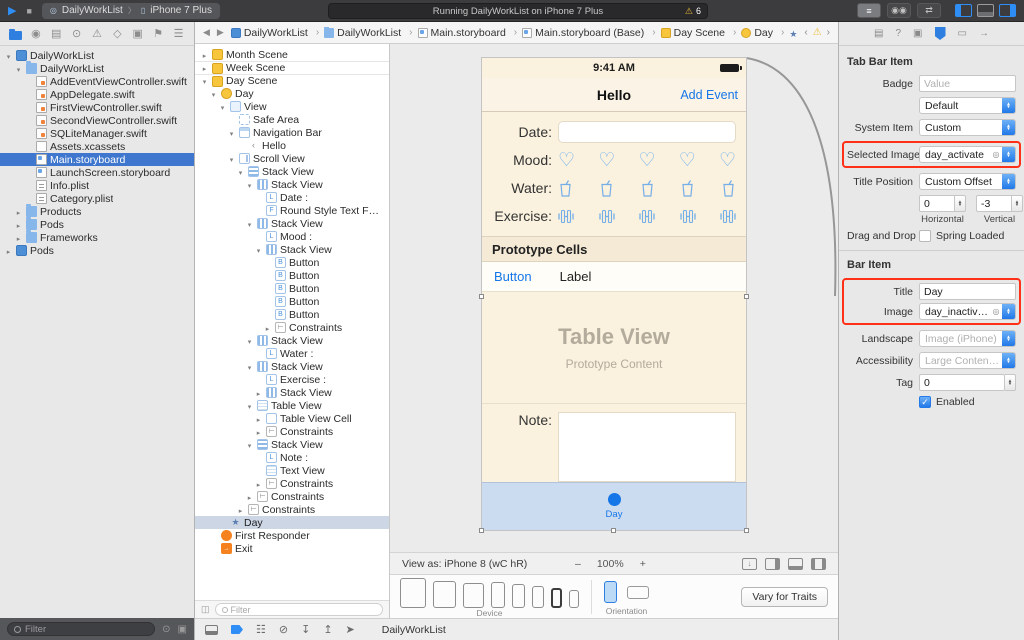 The width and height of the screenshot is (1024, 640). Describe the element at coordinates (578, 564) in the screenshot. I see `zoom-out-button: –` at that location.